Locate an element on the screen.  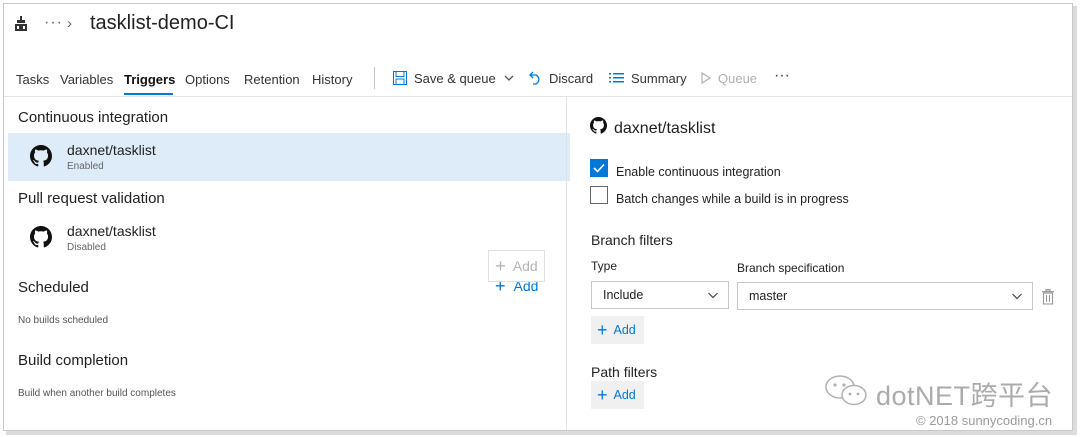
branch-filters-heading: Branch filters is located at coordinates (632, 240).